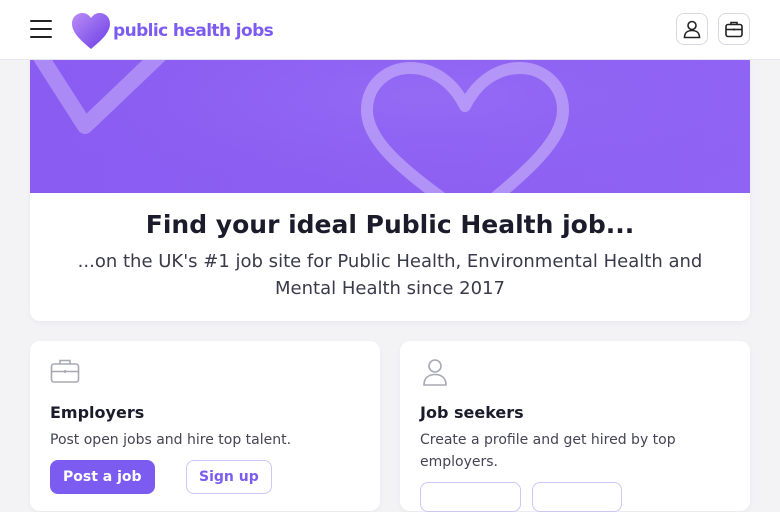 This screenshot has height=512, width=780. What do you see at coordinates (577, 497) in the screenshot?
I see `jobseeker-secondary-button` at bounding box center [577, 497].